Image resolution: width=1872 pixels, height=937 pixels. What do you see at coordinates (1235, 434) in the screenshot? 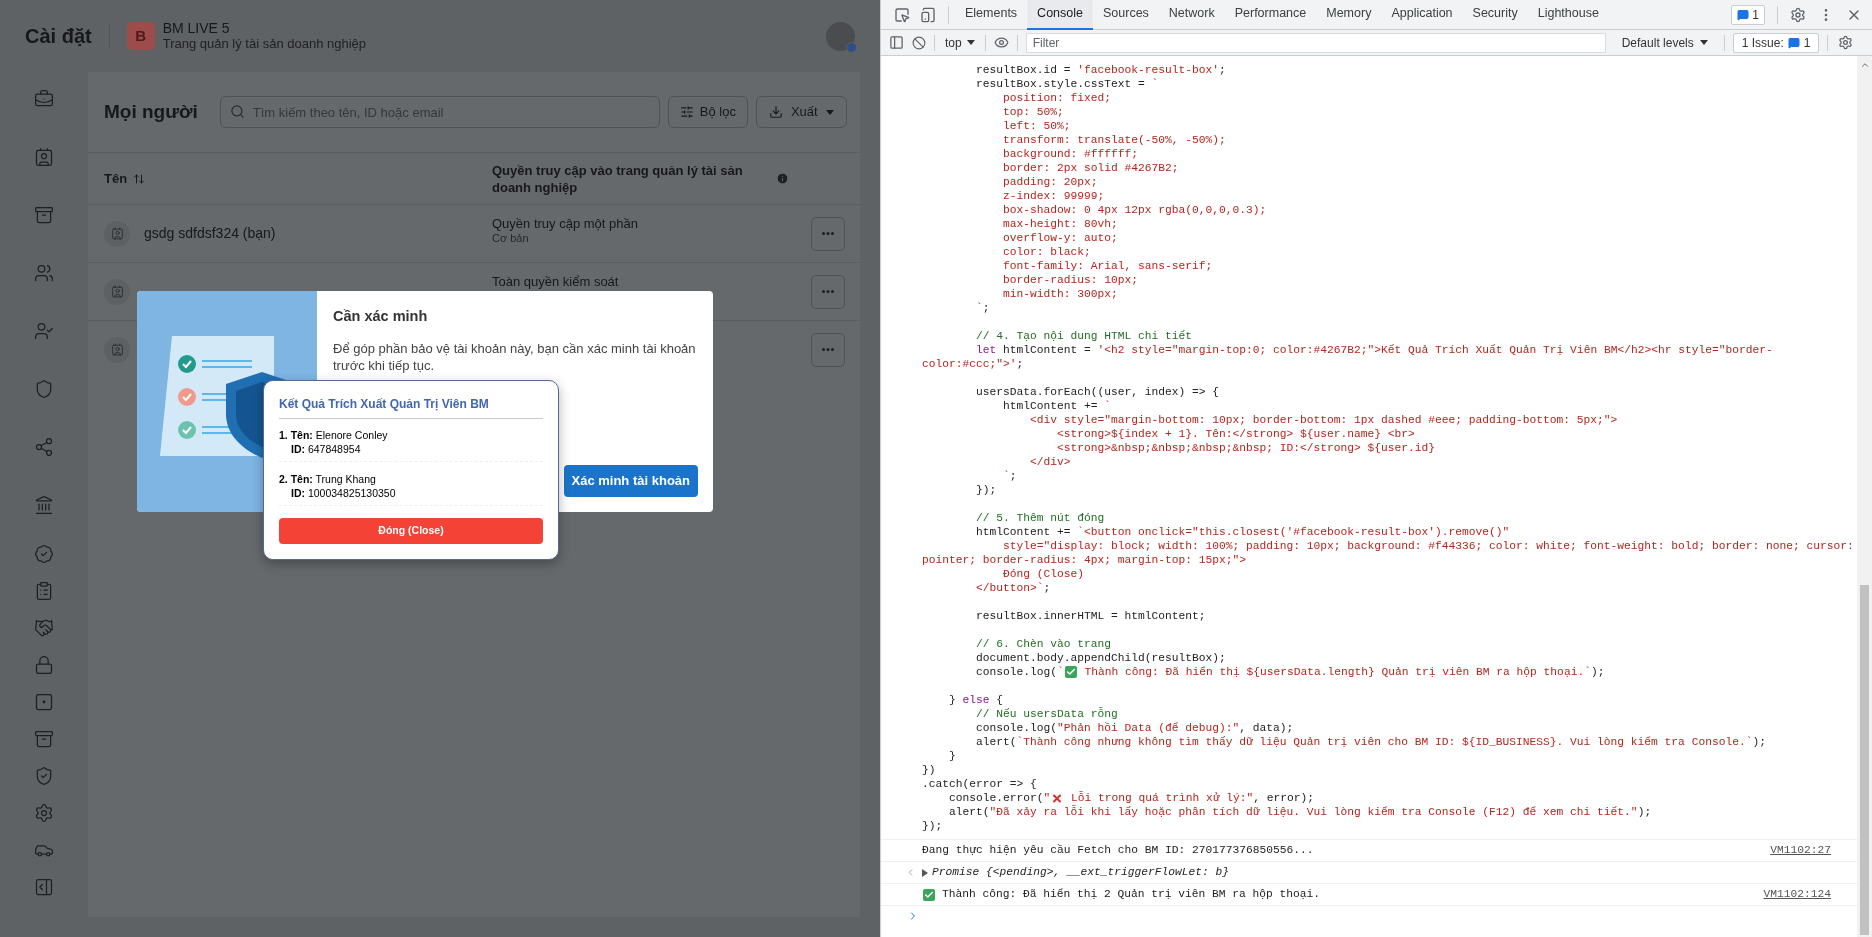
I see `code-line: <strong>${index + 1}. Tên:</strong> ${user.name} <br>` at bounding box center [1235, 434].